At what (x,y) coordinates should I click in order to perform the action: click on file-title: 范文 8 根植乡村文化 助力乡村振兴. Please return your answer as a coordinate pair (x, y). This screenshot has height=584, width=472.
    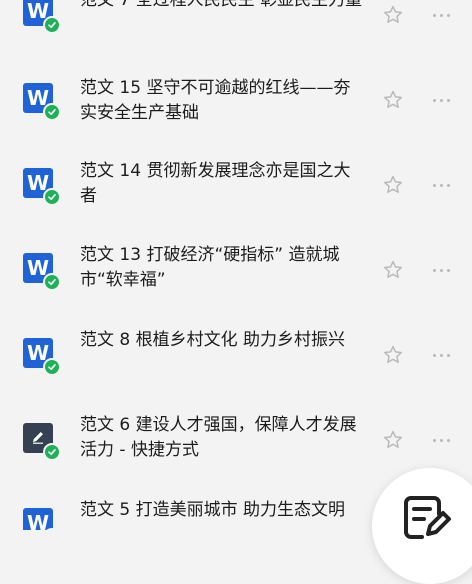
    Looking at the image, I should click on (213, 340).